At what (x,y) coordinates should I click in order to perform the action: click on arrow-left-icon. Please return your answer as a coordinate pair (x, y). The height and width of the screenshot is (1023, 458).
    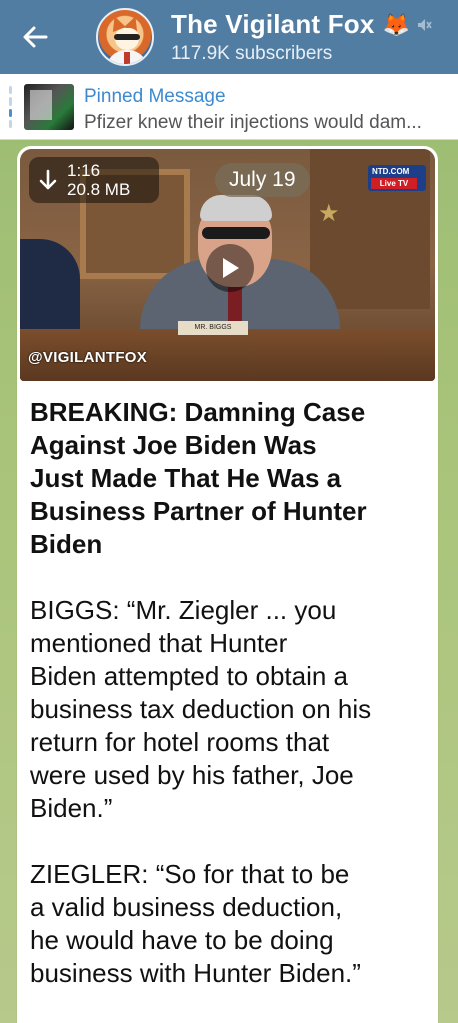
    Looking at the image, I should click on (35, 37).